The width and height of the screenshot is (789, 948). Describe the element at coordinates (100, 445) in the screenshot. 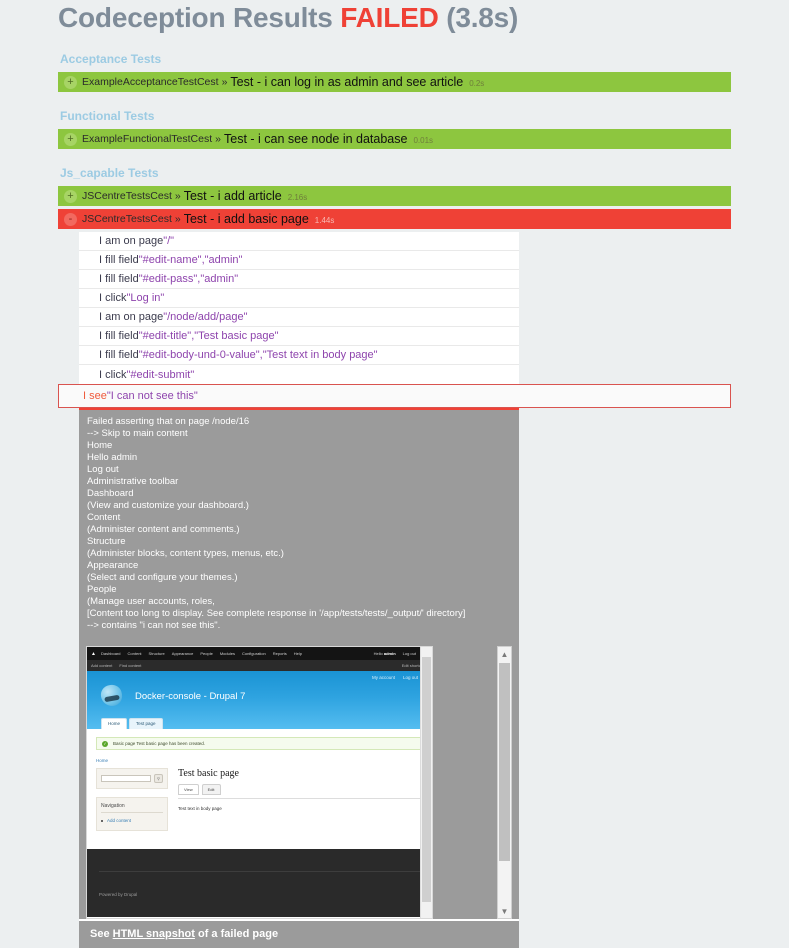

I see `failure-line: Home` at that location.